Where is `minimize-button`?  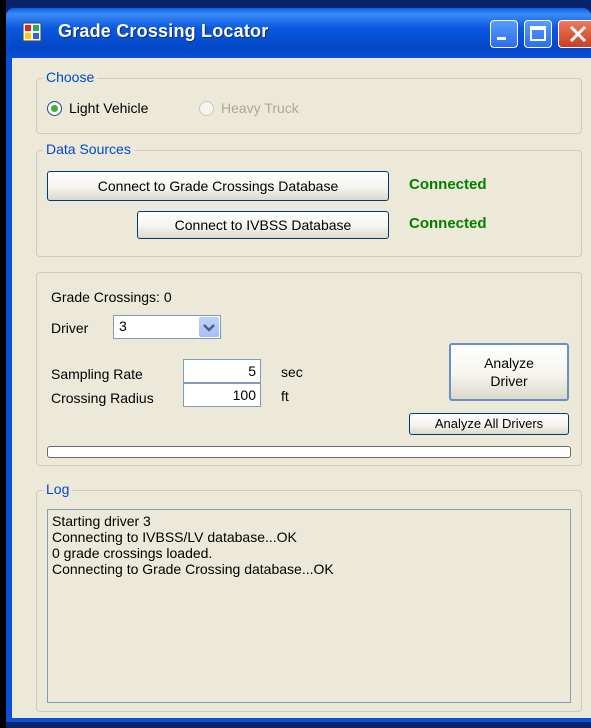
minimize-button is located at coordinates (504, 34).